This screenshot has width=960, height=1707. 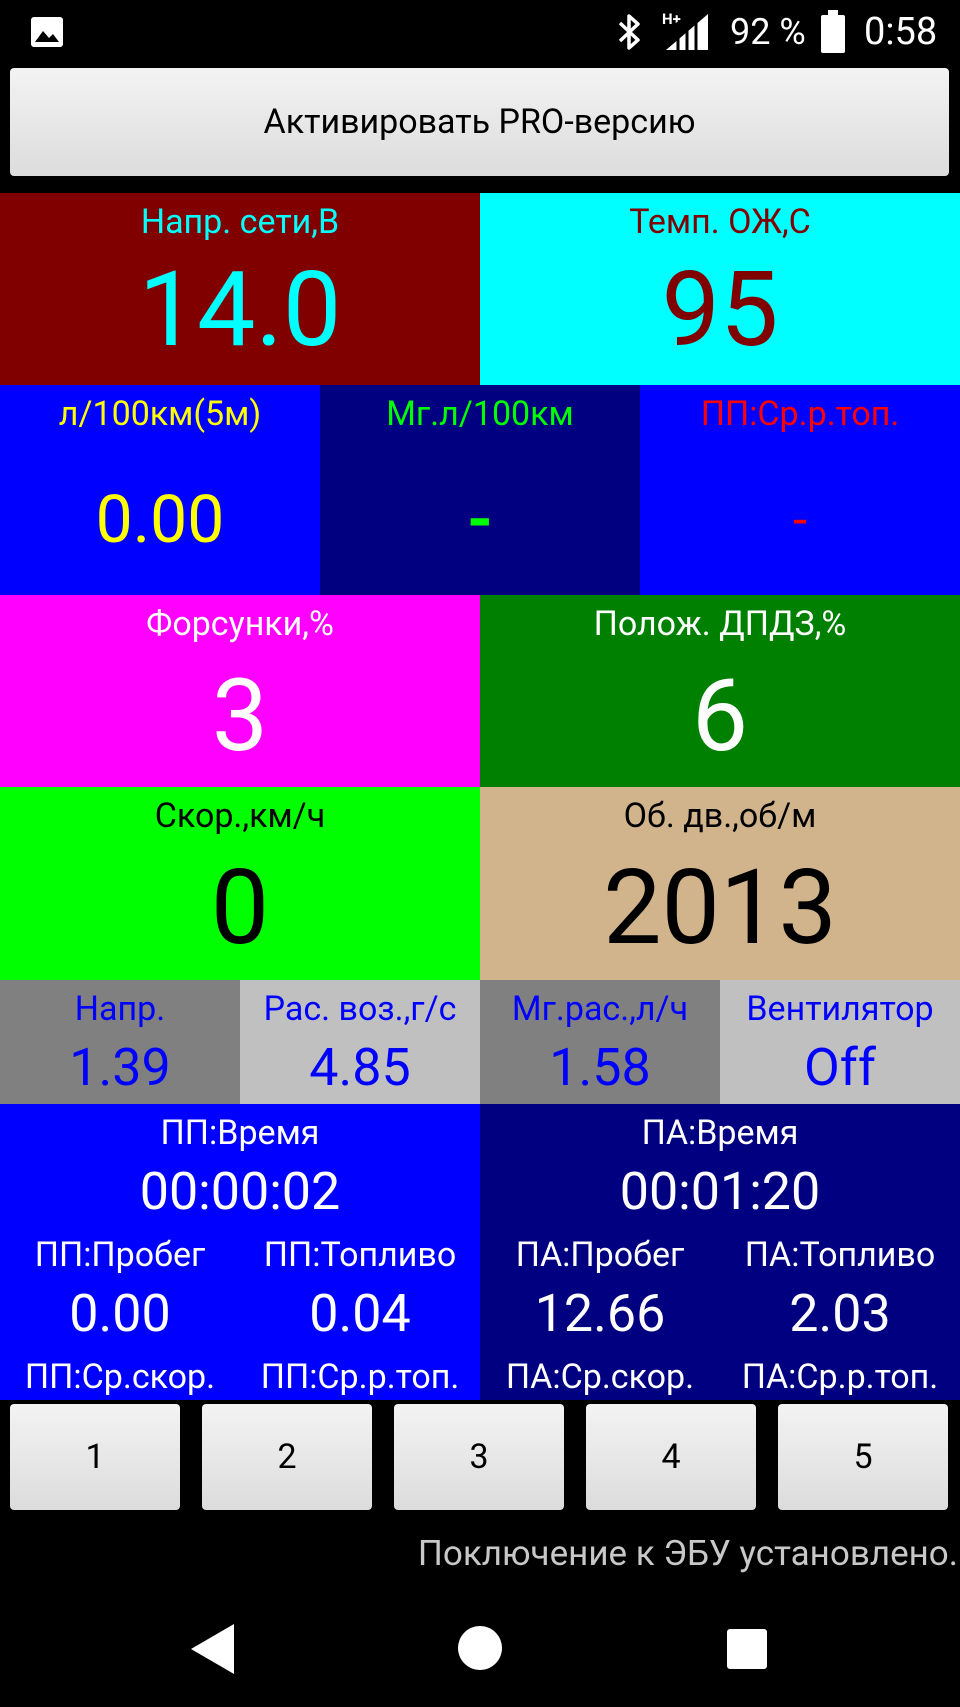 What do you see at coordinates (240, 310) in the screenshot?
I see `voltage-value: 14.0` at bounding box center [240, 310].